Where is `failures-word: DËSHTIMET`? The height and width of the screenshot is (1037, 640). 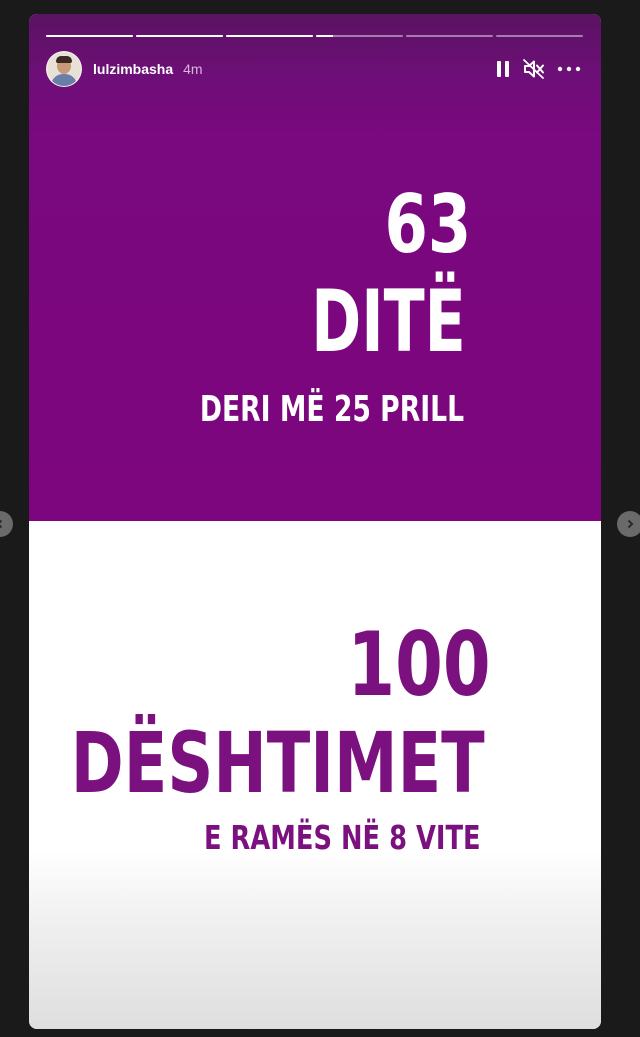 failures-word: DËSHTIMET is located at coordinates (278, 763).